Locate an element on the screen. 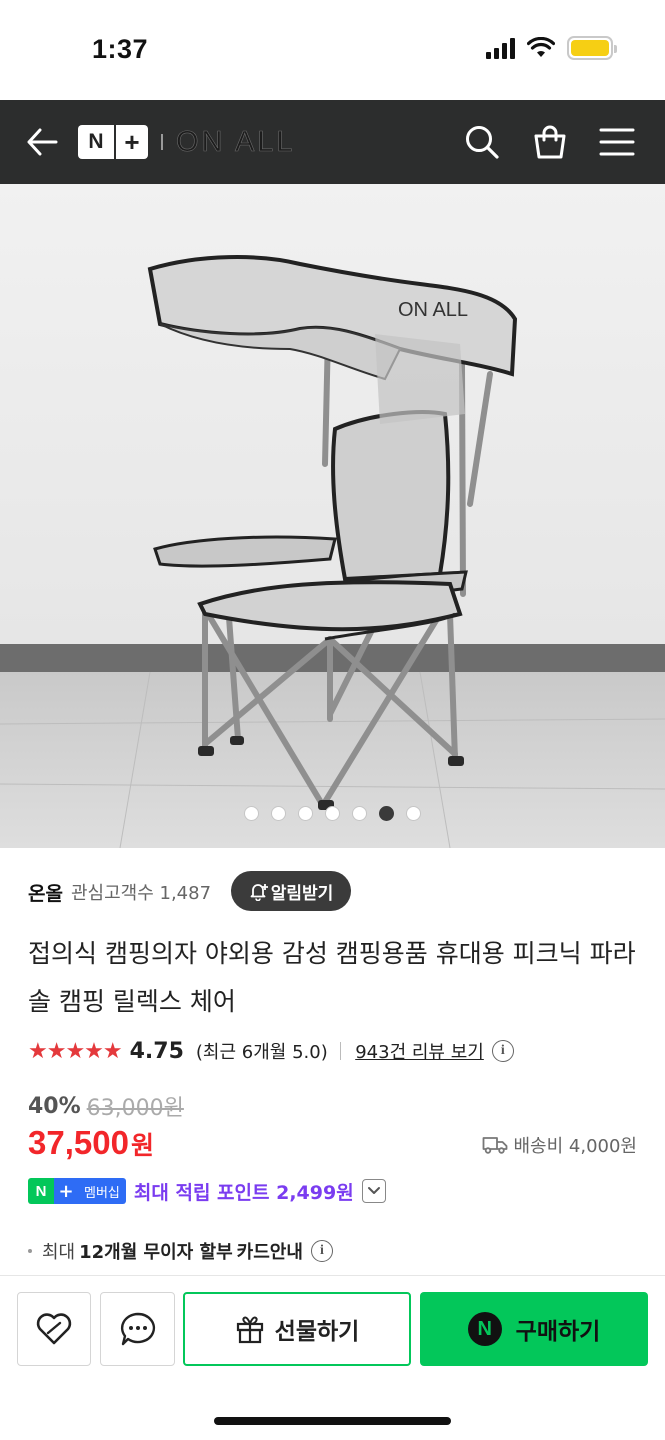 Image resolution: width=665 pixels, height=1440 pixels. installment-prefix: 최대 is located at coordinates (59, 1252).